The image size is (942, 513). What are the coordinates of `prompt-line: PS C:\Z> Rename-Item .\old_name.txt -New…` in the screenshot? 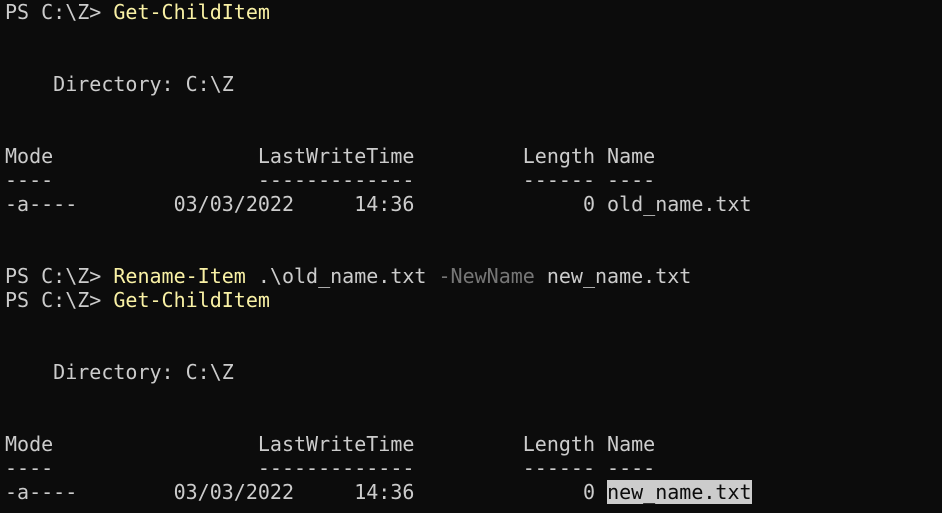 It's located at (473, 276).